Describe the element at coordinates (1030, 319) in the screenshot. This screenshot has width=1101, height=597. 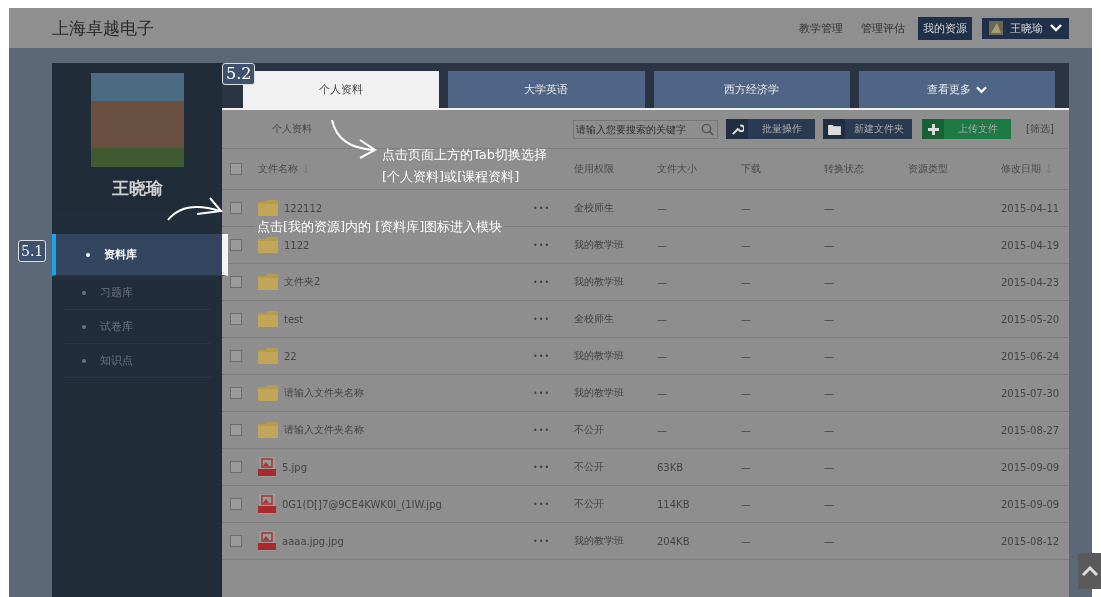
I see `table-cell: 2015-05-20` at that location.